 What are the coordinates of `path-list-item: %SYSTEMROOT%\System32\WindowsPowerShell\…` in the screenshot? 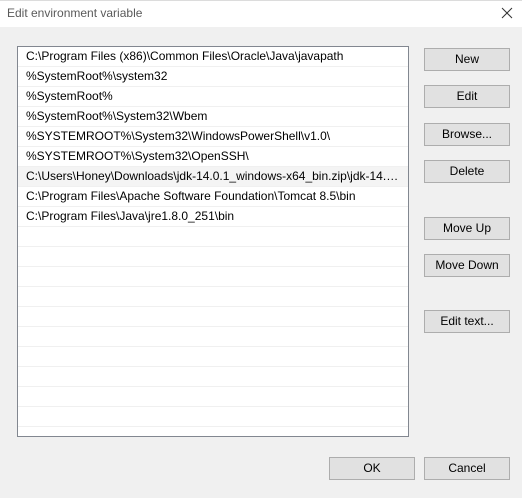 It's located at (213, 137).